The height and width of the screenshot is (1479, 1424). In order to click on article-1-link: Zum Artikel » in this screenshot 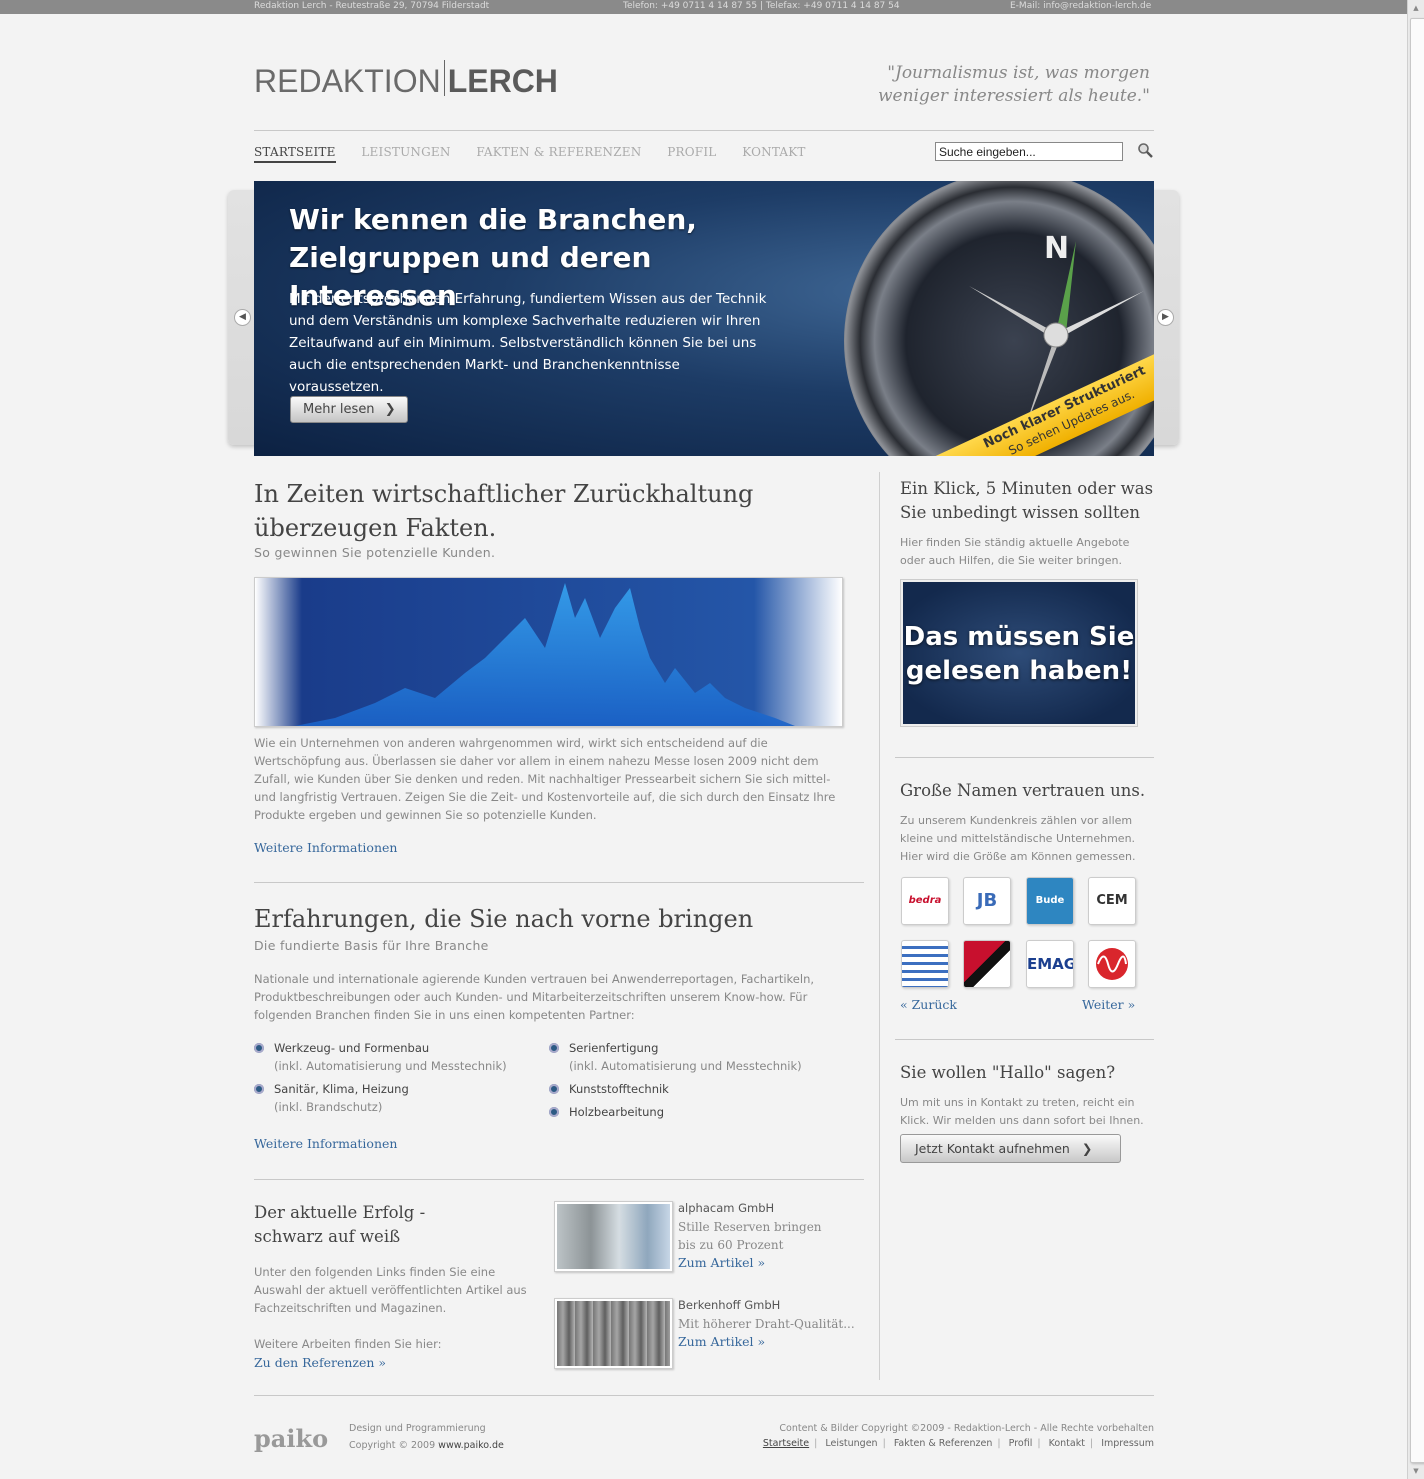, I will do `click(721, 1262)`.